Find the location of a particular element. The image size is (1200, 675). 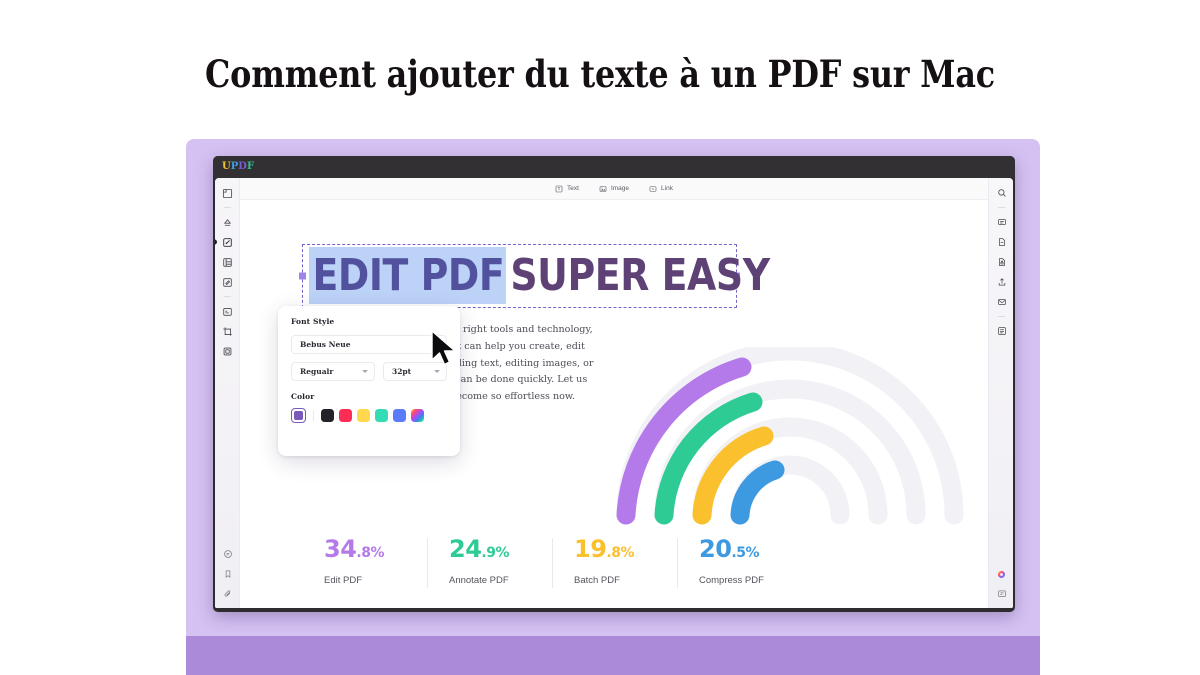

toolbar-item-text: Text is located at coordinates (567, 189).